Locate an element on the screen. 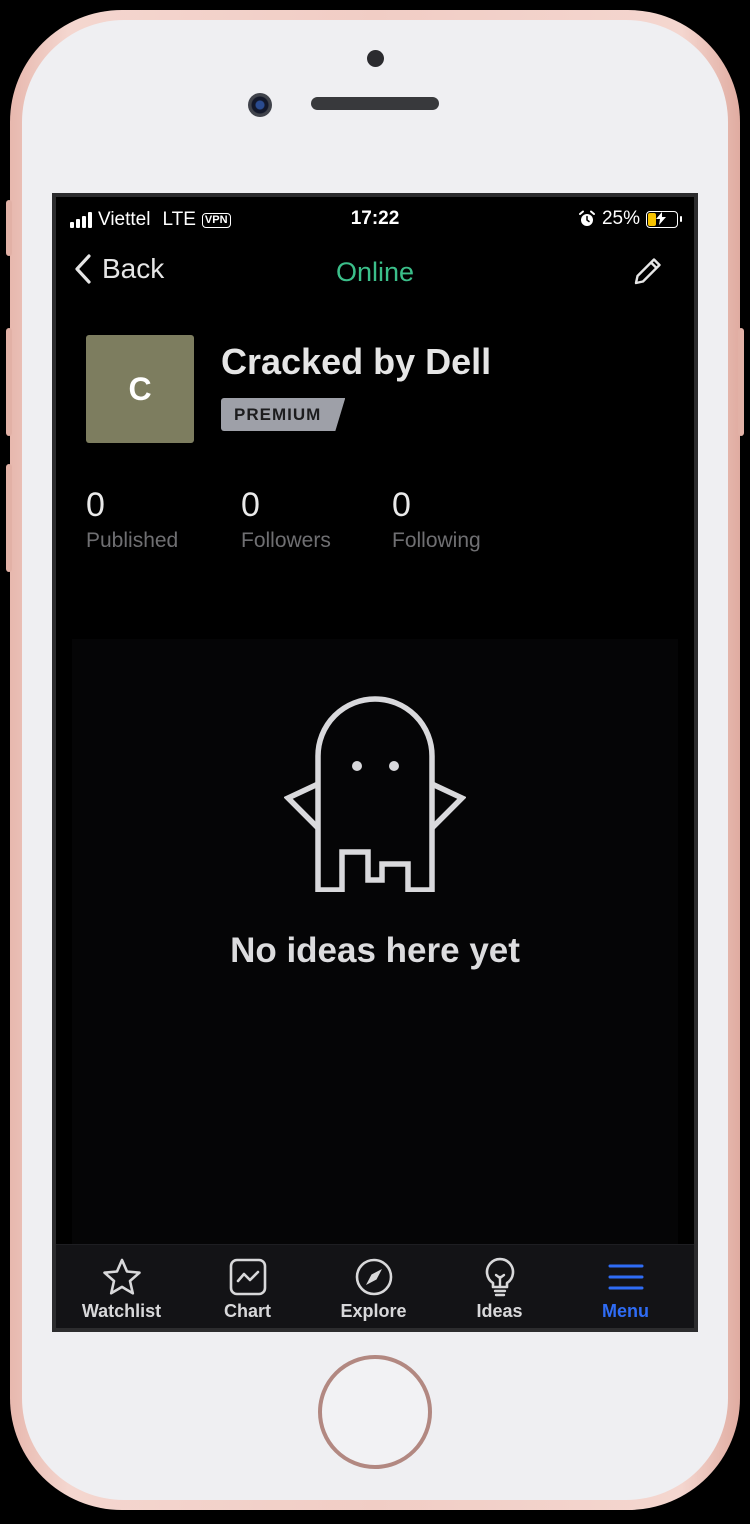 The height and width of the screenshot is (1524, 750). tab-ideas: Ideas is located at coordinates (499, 1286).